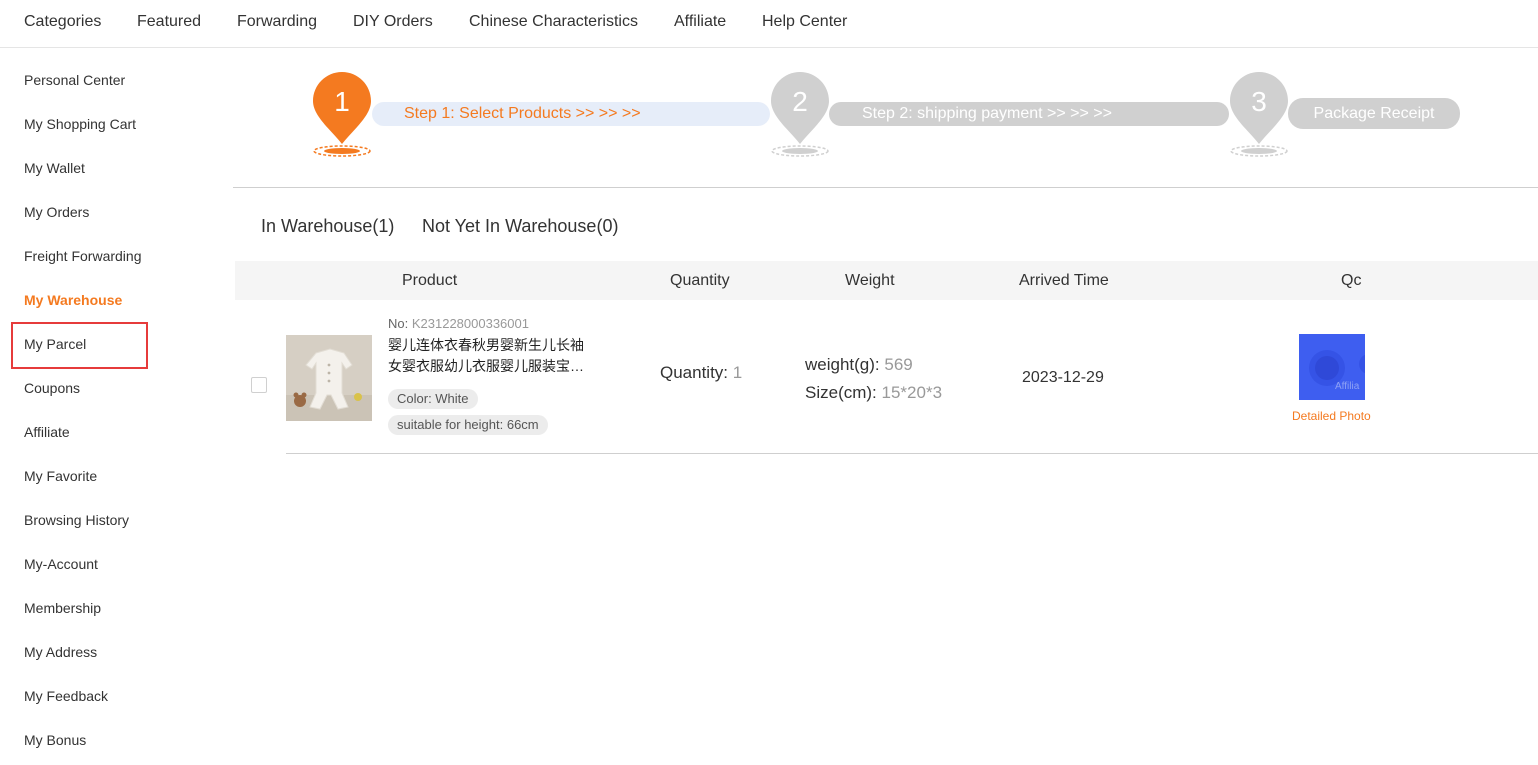  Describe the element at coordinates (1351, 280) in the screenshot. I see `column-qc: Qc` at that location.